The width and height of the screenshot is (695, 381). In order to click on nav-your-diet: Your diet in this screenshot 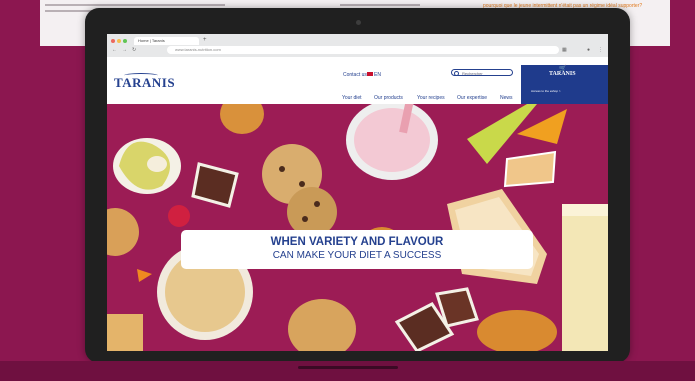, I will do `click(352, 98)`.